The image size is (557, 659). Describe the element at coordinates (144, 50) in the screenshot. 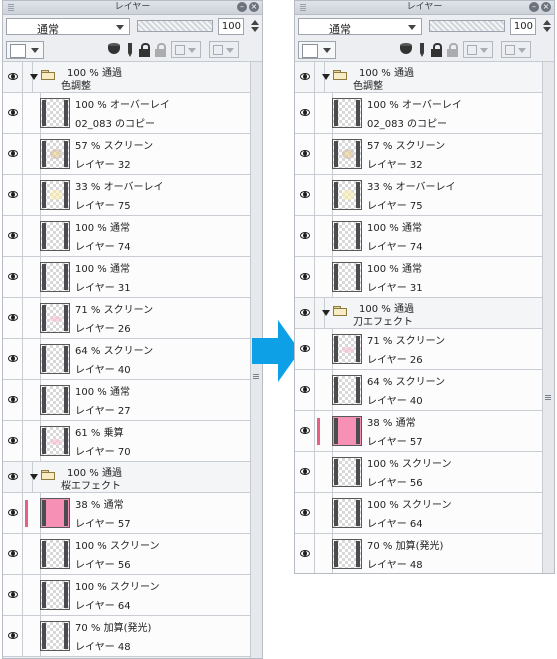

I see `lock-icon` at that location.